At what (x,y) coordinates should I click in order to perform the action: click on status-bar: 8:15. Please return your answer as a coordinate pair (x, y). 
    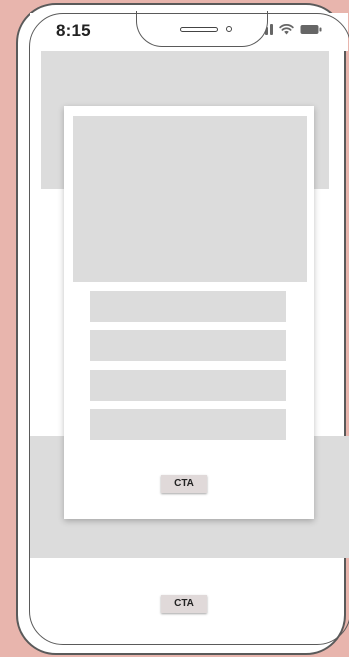
    Looking at the image, I should click on (189, 31).